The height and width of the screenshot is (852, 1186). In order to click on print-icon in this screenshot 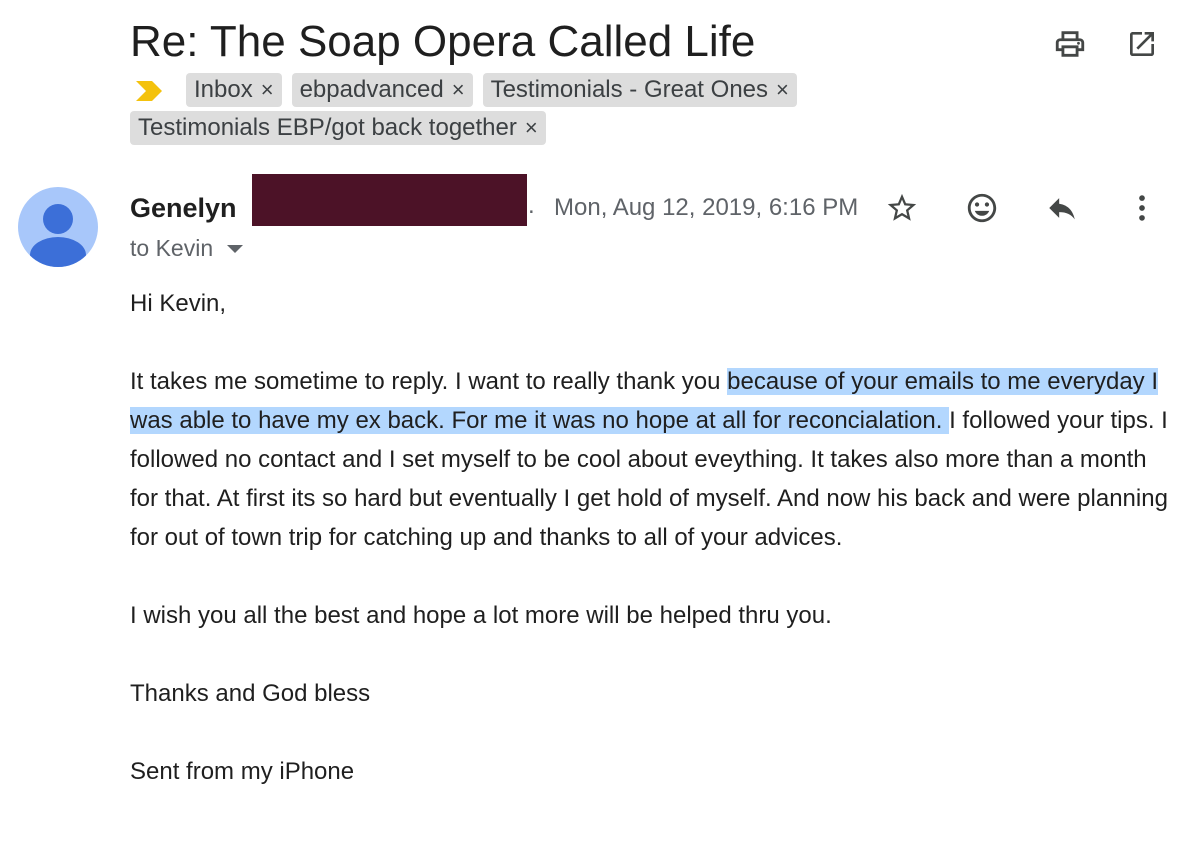, I will do `click(1070, 44)`.